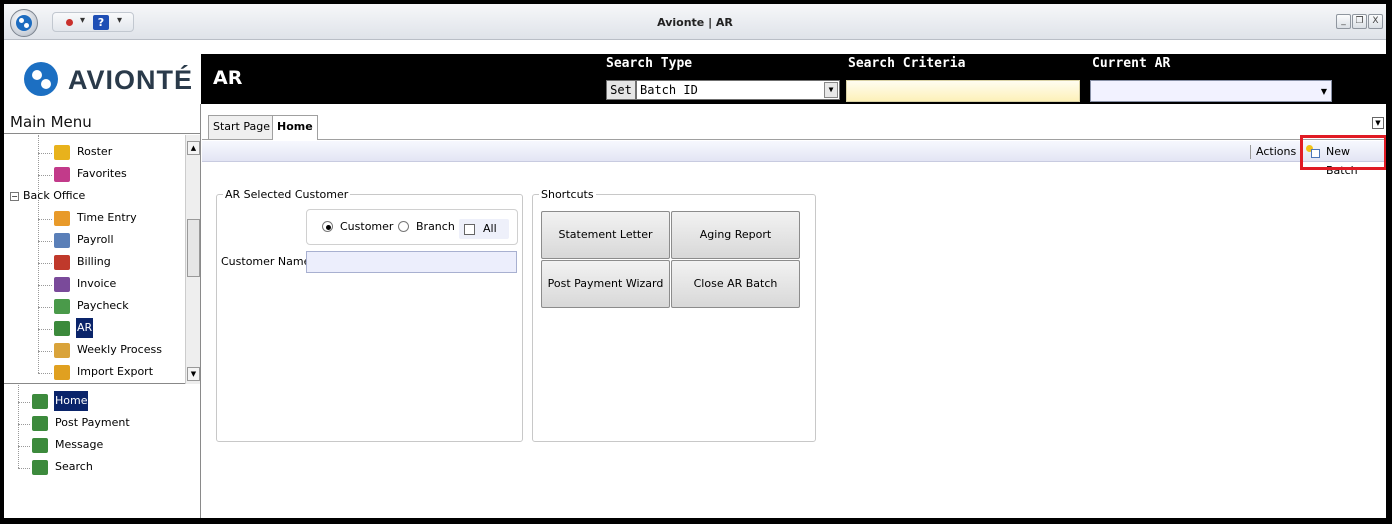 This screenshot has width=1392, height=524. Describe the element at coordinates (228, 78) in the screenshot. I see `page-title: AR` at that location.